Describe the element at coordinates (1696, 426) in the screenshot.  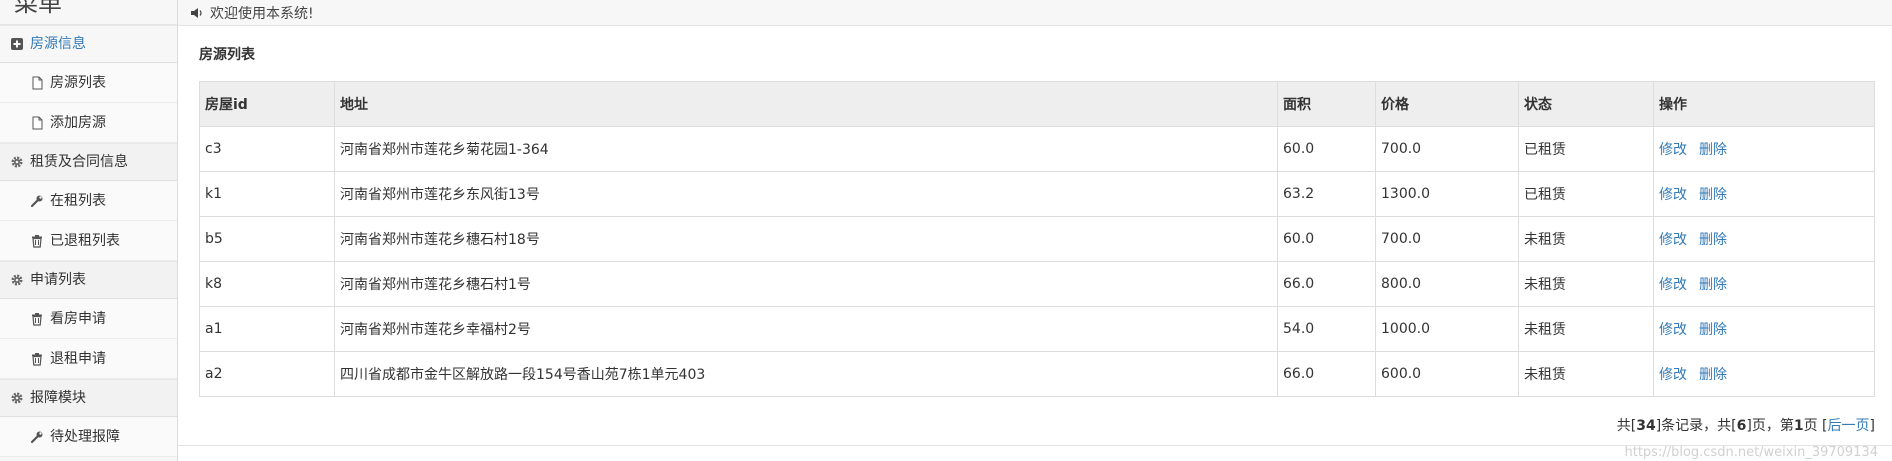
I see `pagination-text: ]条记录，共[` at that location.